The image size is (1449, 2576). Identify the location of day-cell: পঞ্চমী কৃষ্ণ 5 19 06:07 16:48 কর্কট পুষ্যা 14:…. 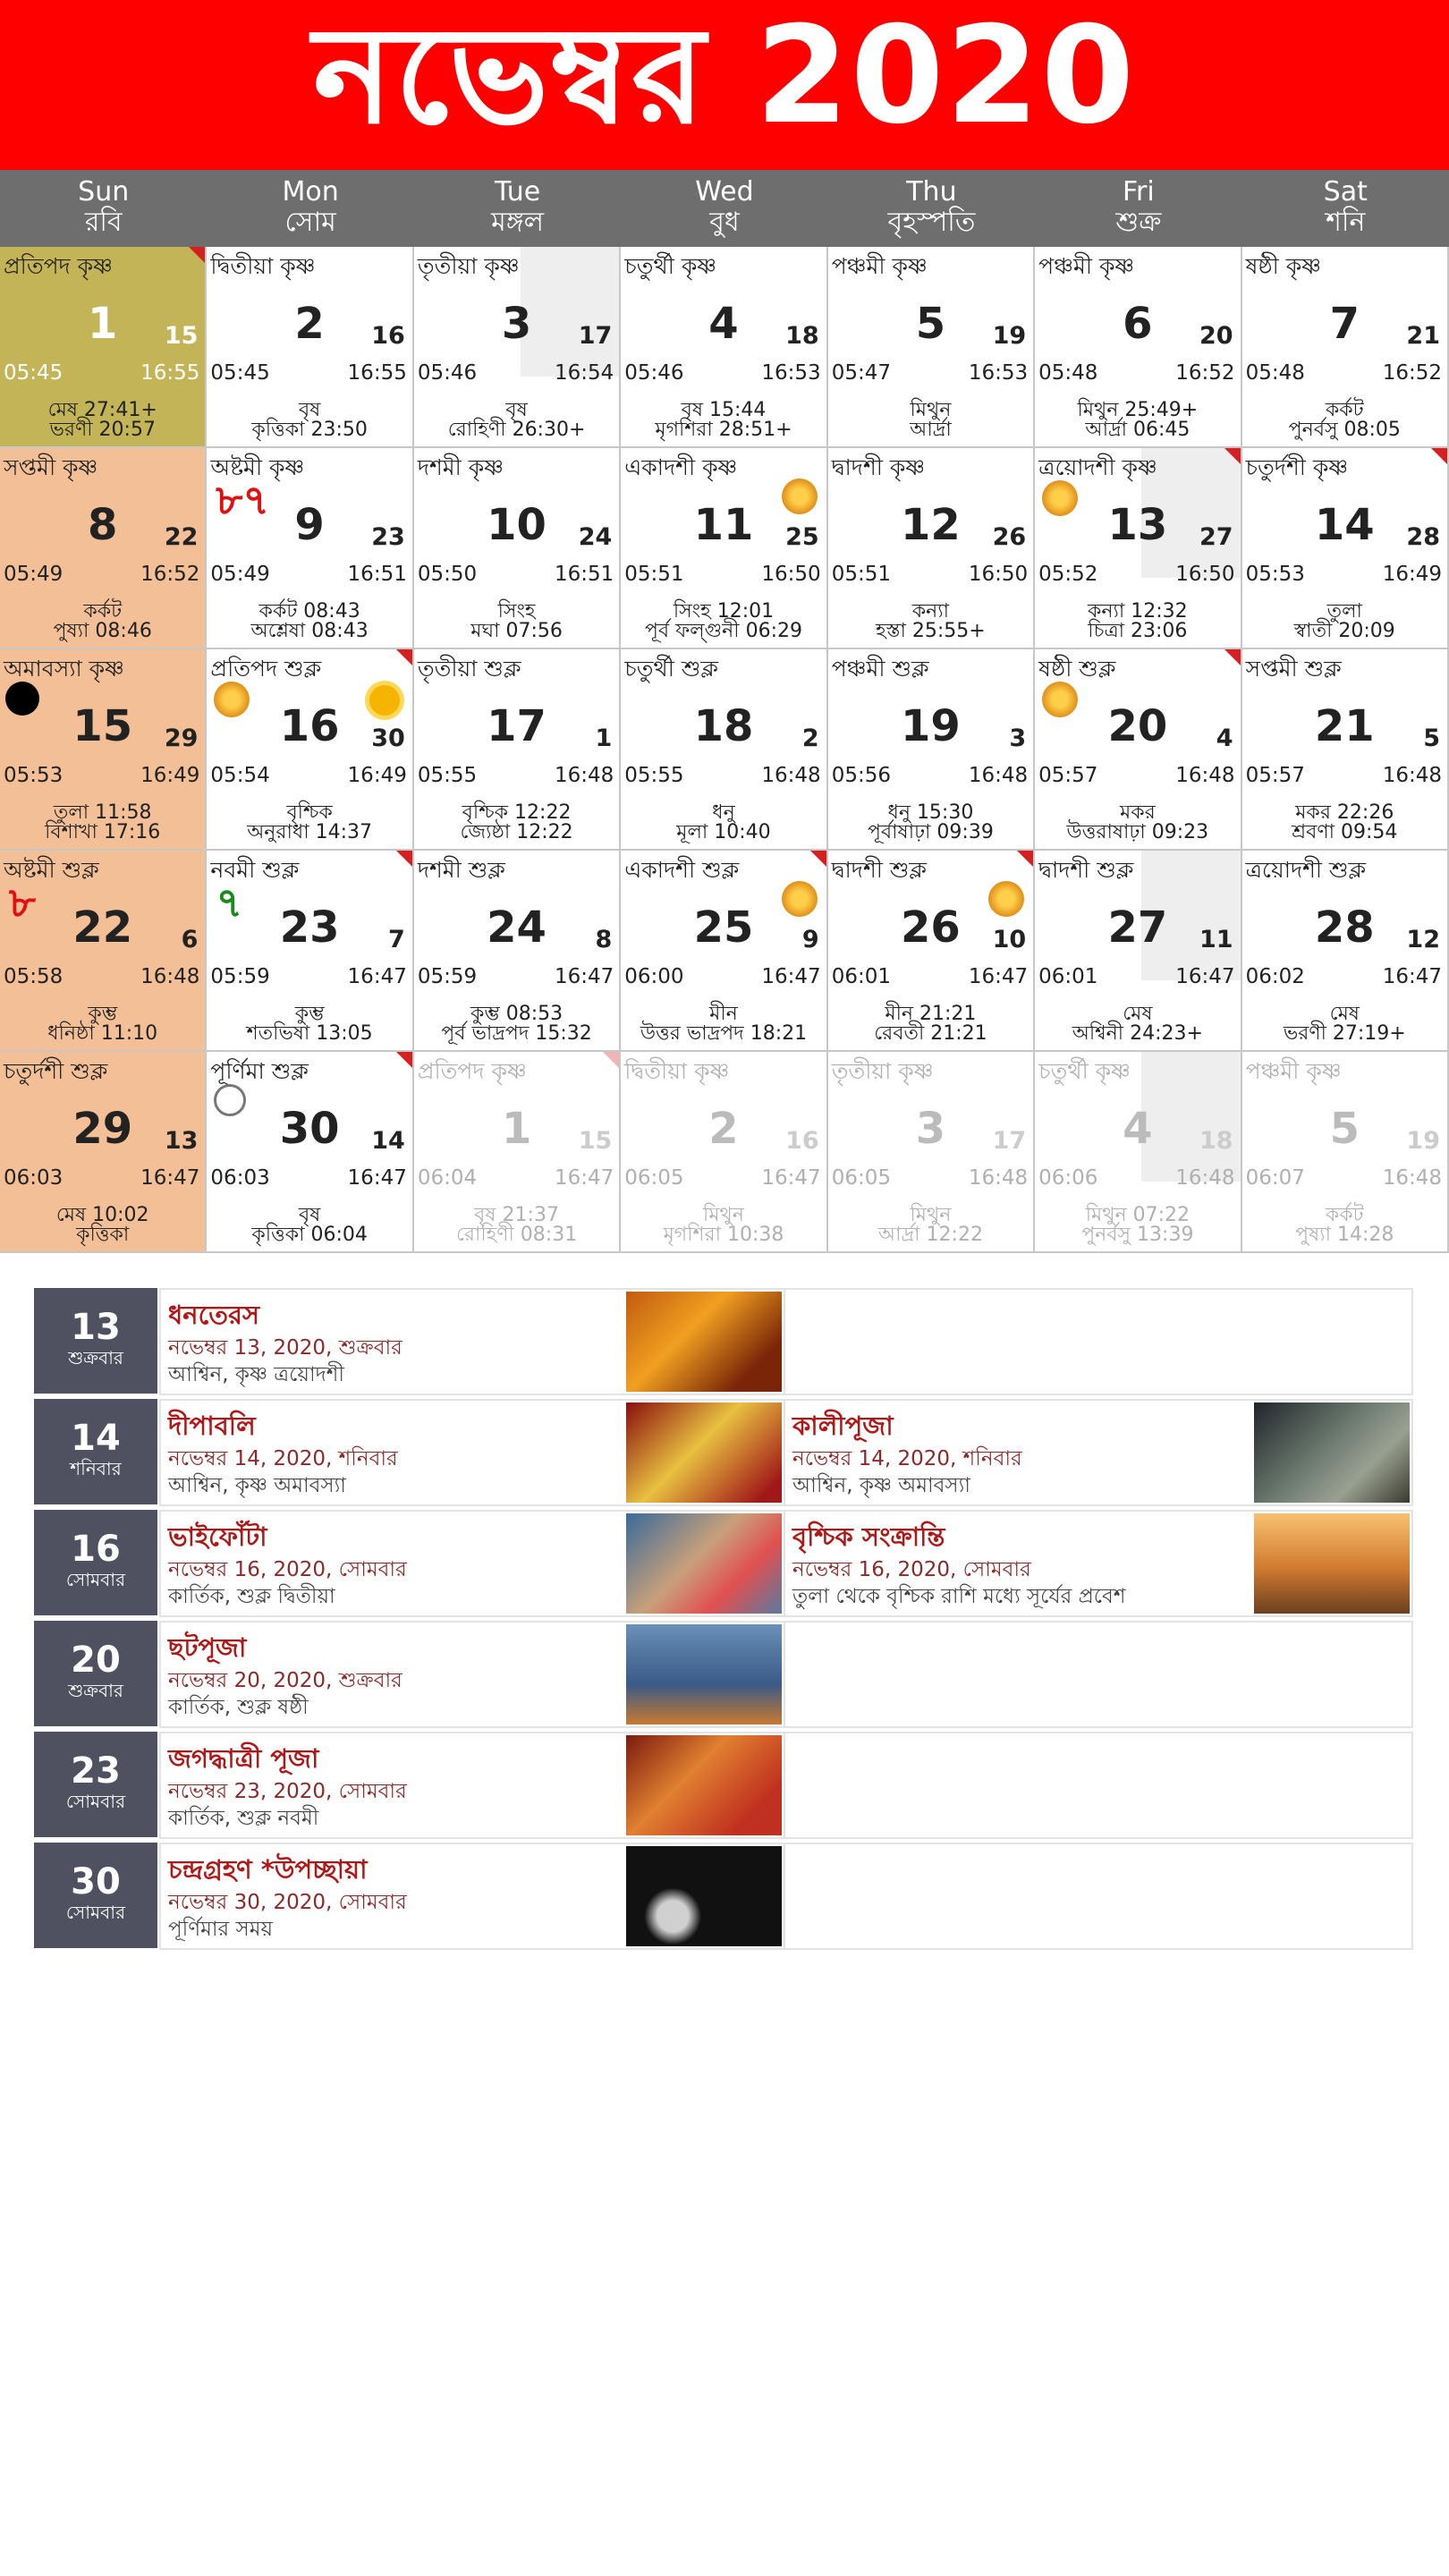
(1345, 1152).